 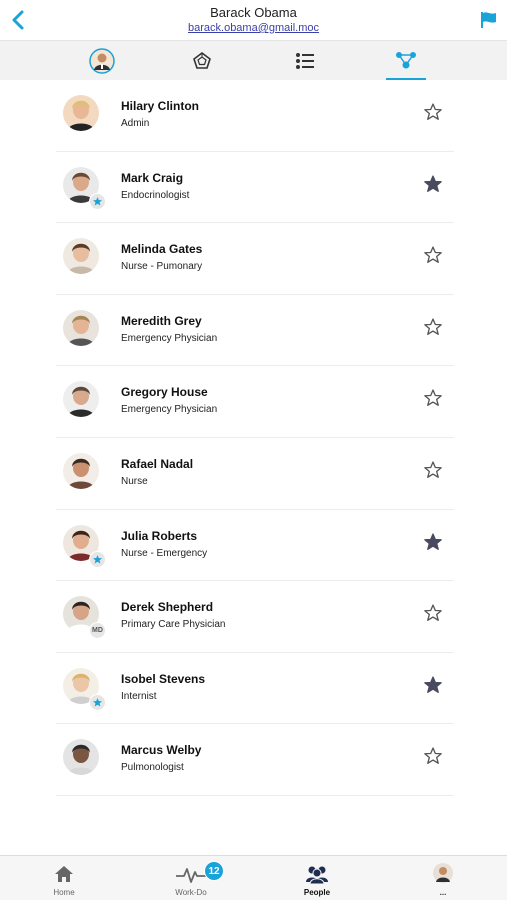 I want to click on heartbeat-icon, so click(x=191, y=875).